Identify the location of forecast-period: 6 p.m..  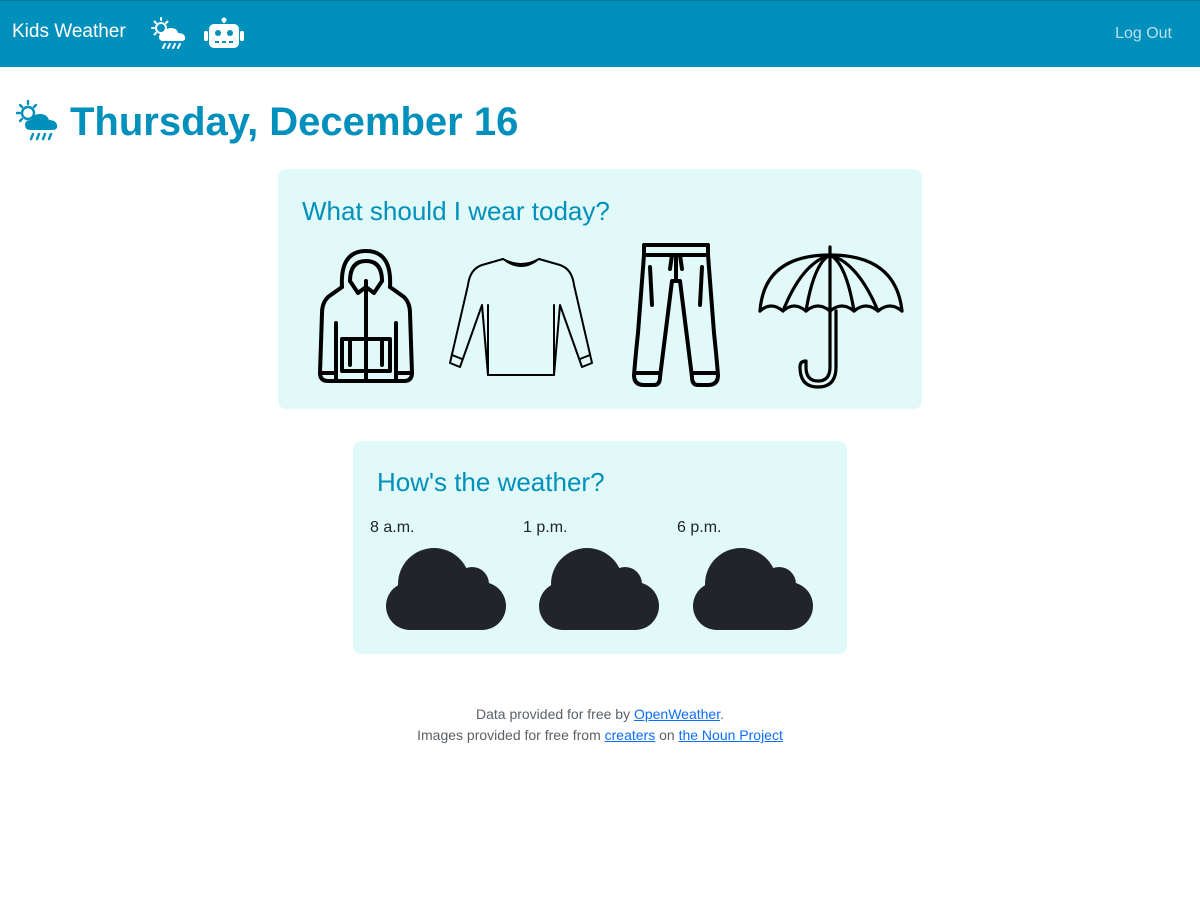
(747, 576).